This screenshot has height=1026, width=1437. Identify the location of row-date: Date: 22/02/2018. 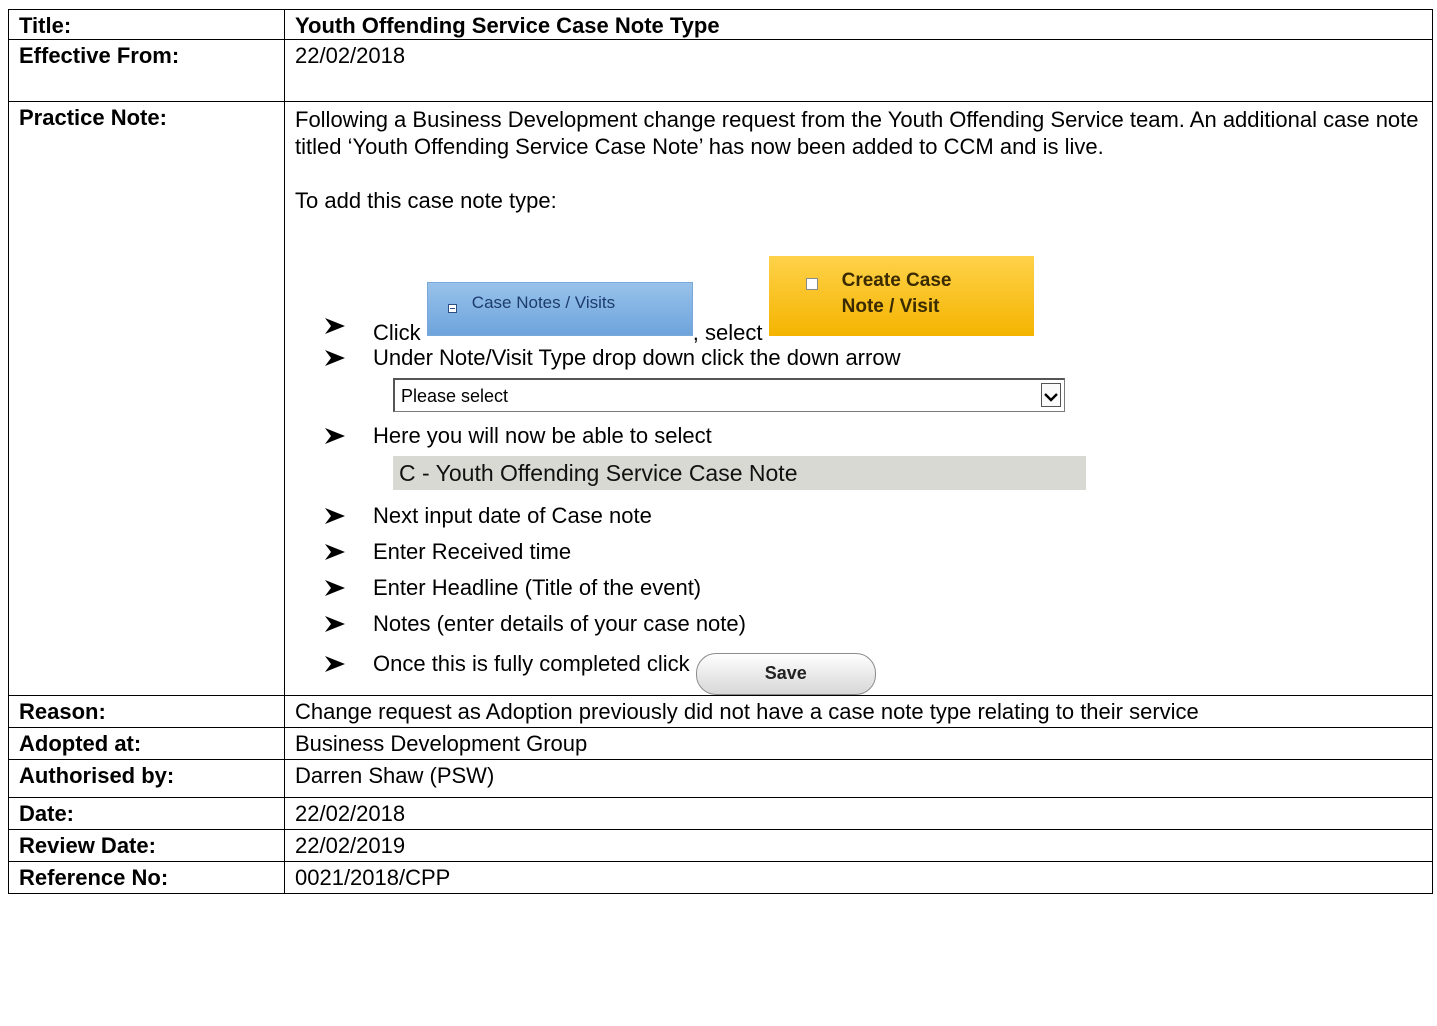
(720, 813).